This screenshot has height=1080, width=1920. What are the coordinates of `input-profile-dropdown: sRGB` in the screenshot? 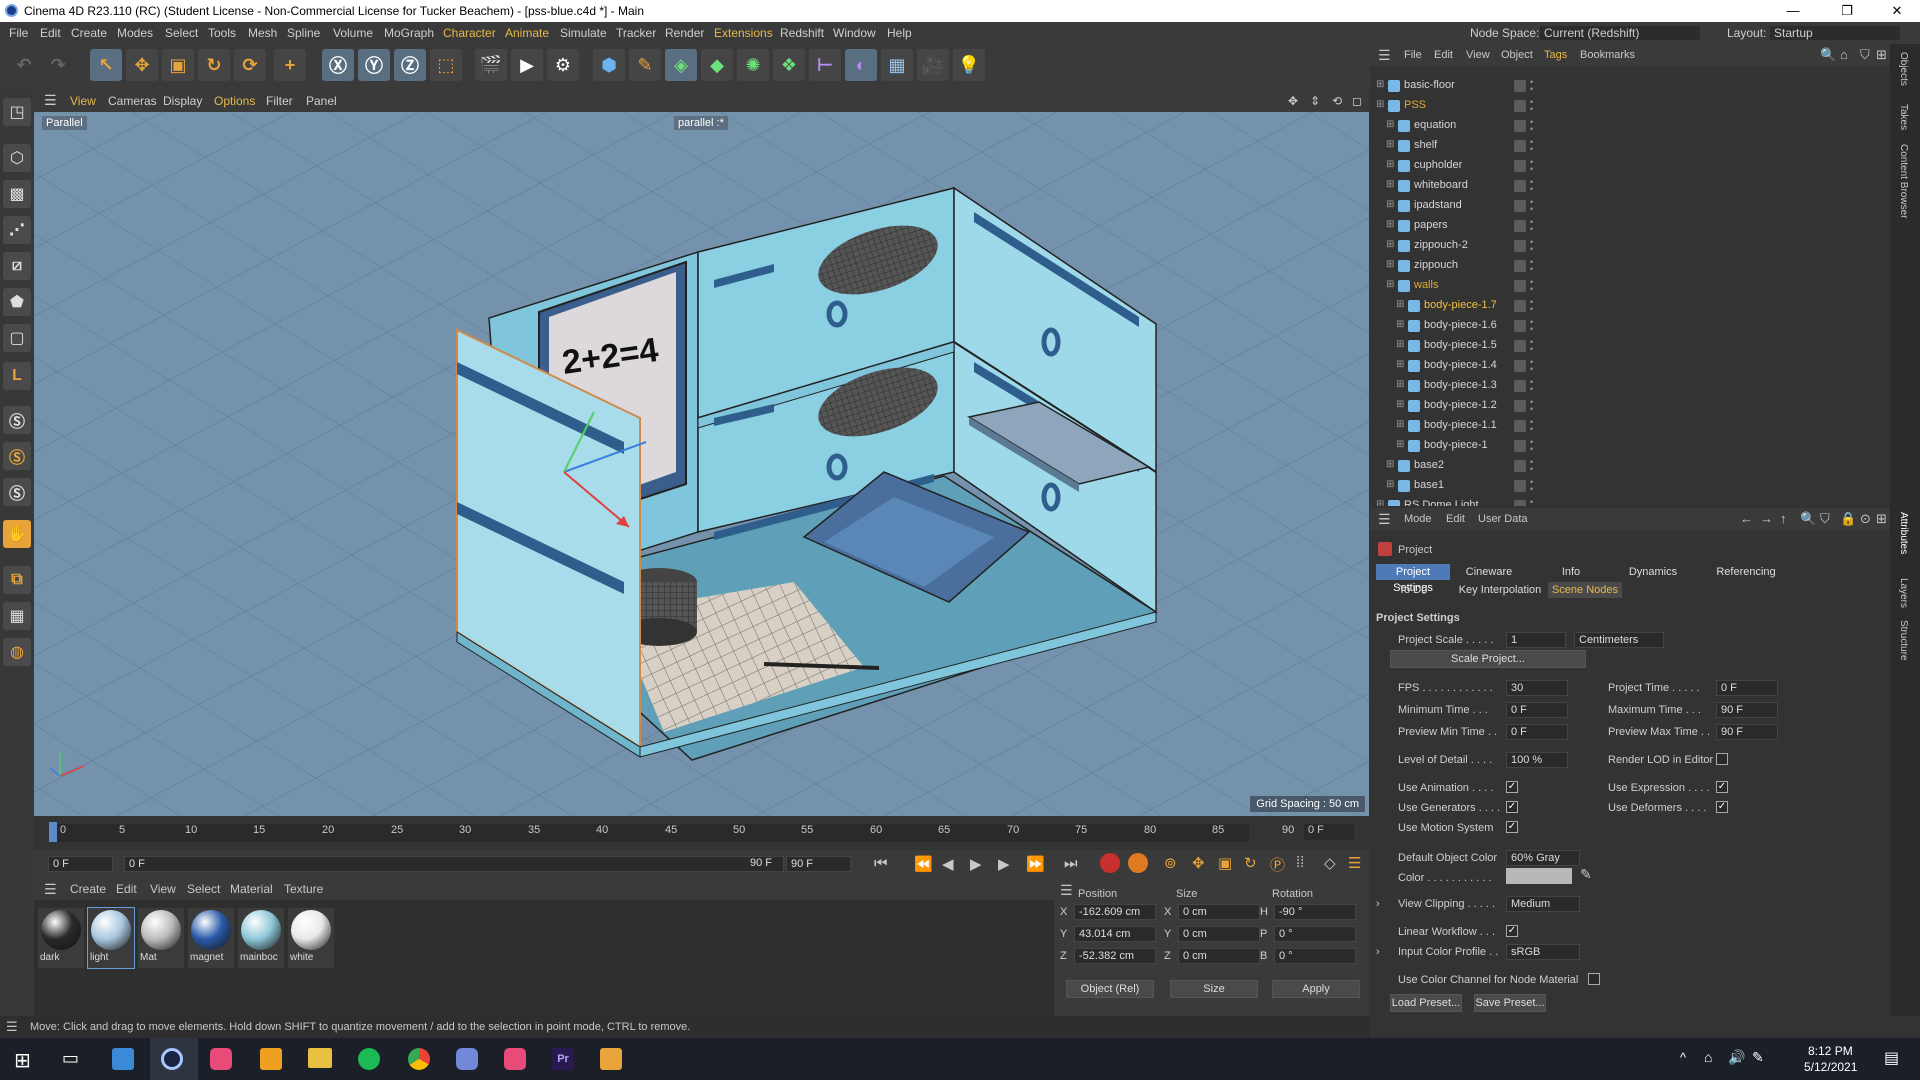 It's located at (1543, 952).